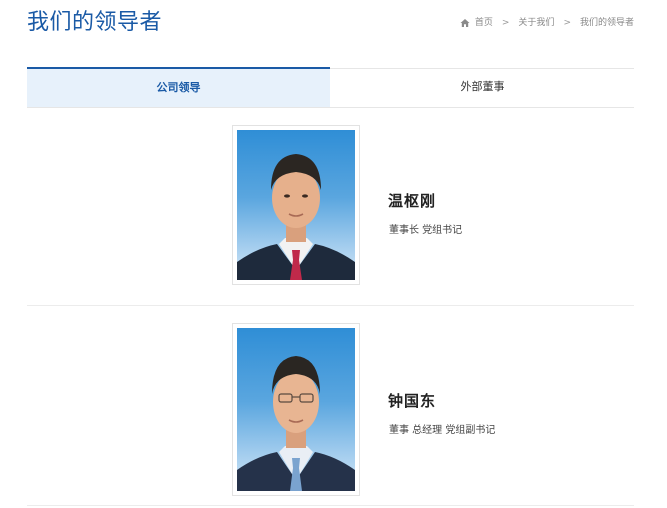 The image size is (667, 508). Describe the element at coordinates (465, 23) in the screenshot. I see `home-icon` at that location.